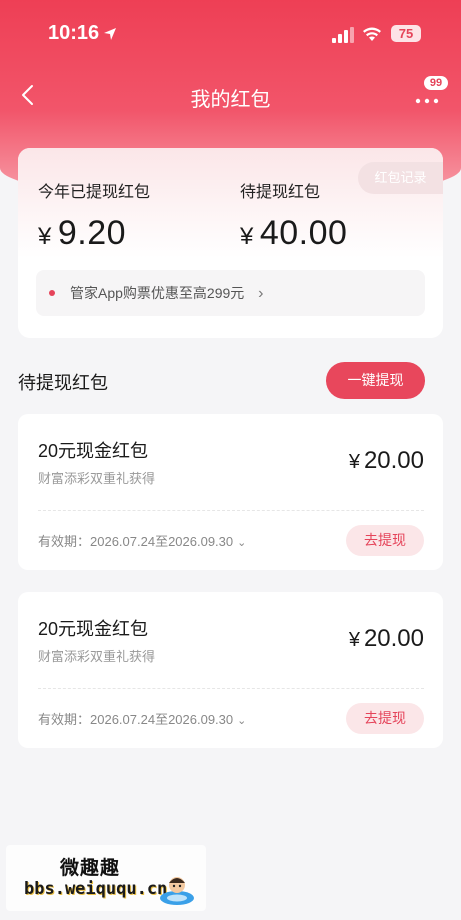  What do you see at coordinates (94, 192) in the screenshot?
I see `withdrawn-label: 今年已提现红包` at bounding box center [94, 192].